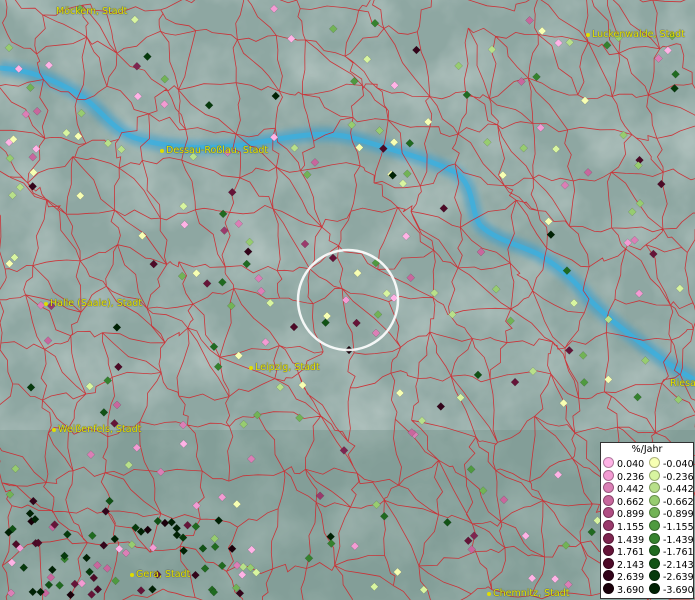 The width and height of the screenshot is (695, 600). I want to click on legend-title: %/Jahr, so click(647, 449).